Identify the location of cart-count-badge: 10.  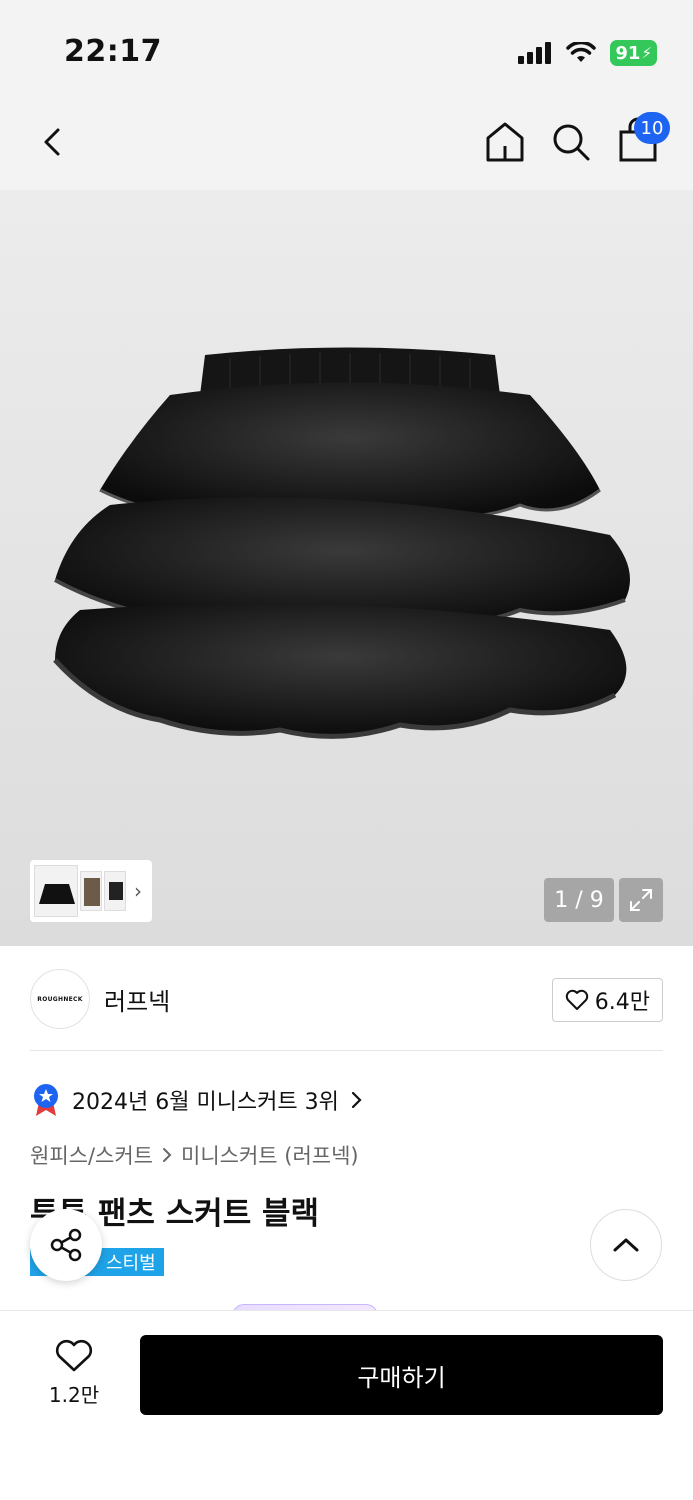
(652, 128).